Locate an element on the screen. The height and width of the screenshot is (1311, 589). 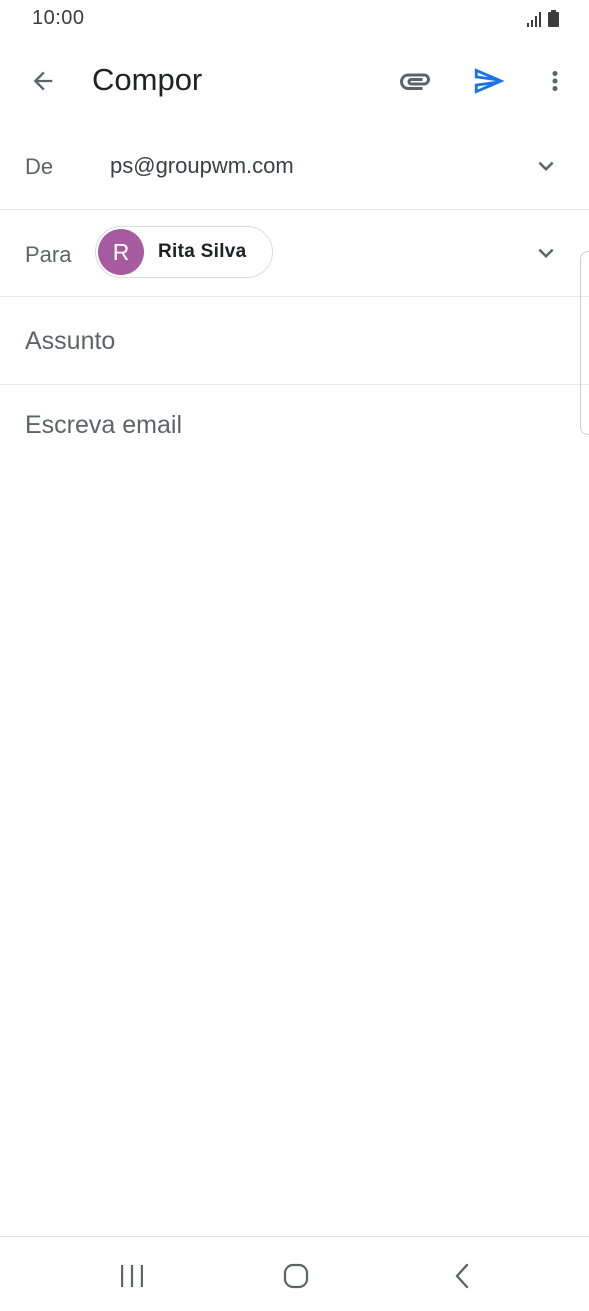
page-title: Compor is located at coordinates (147, 79).